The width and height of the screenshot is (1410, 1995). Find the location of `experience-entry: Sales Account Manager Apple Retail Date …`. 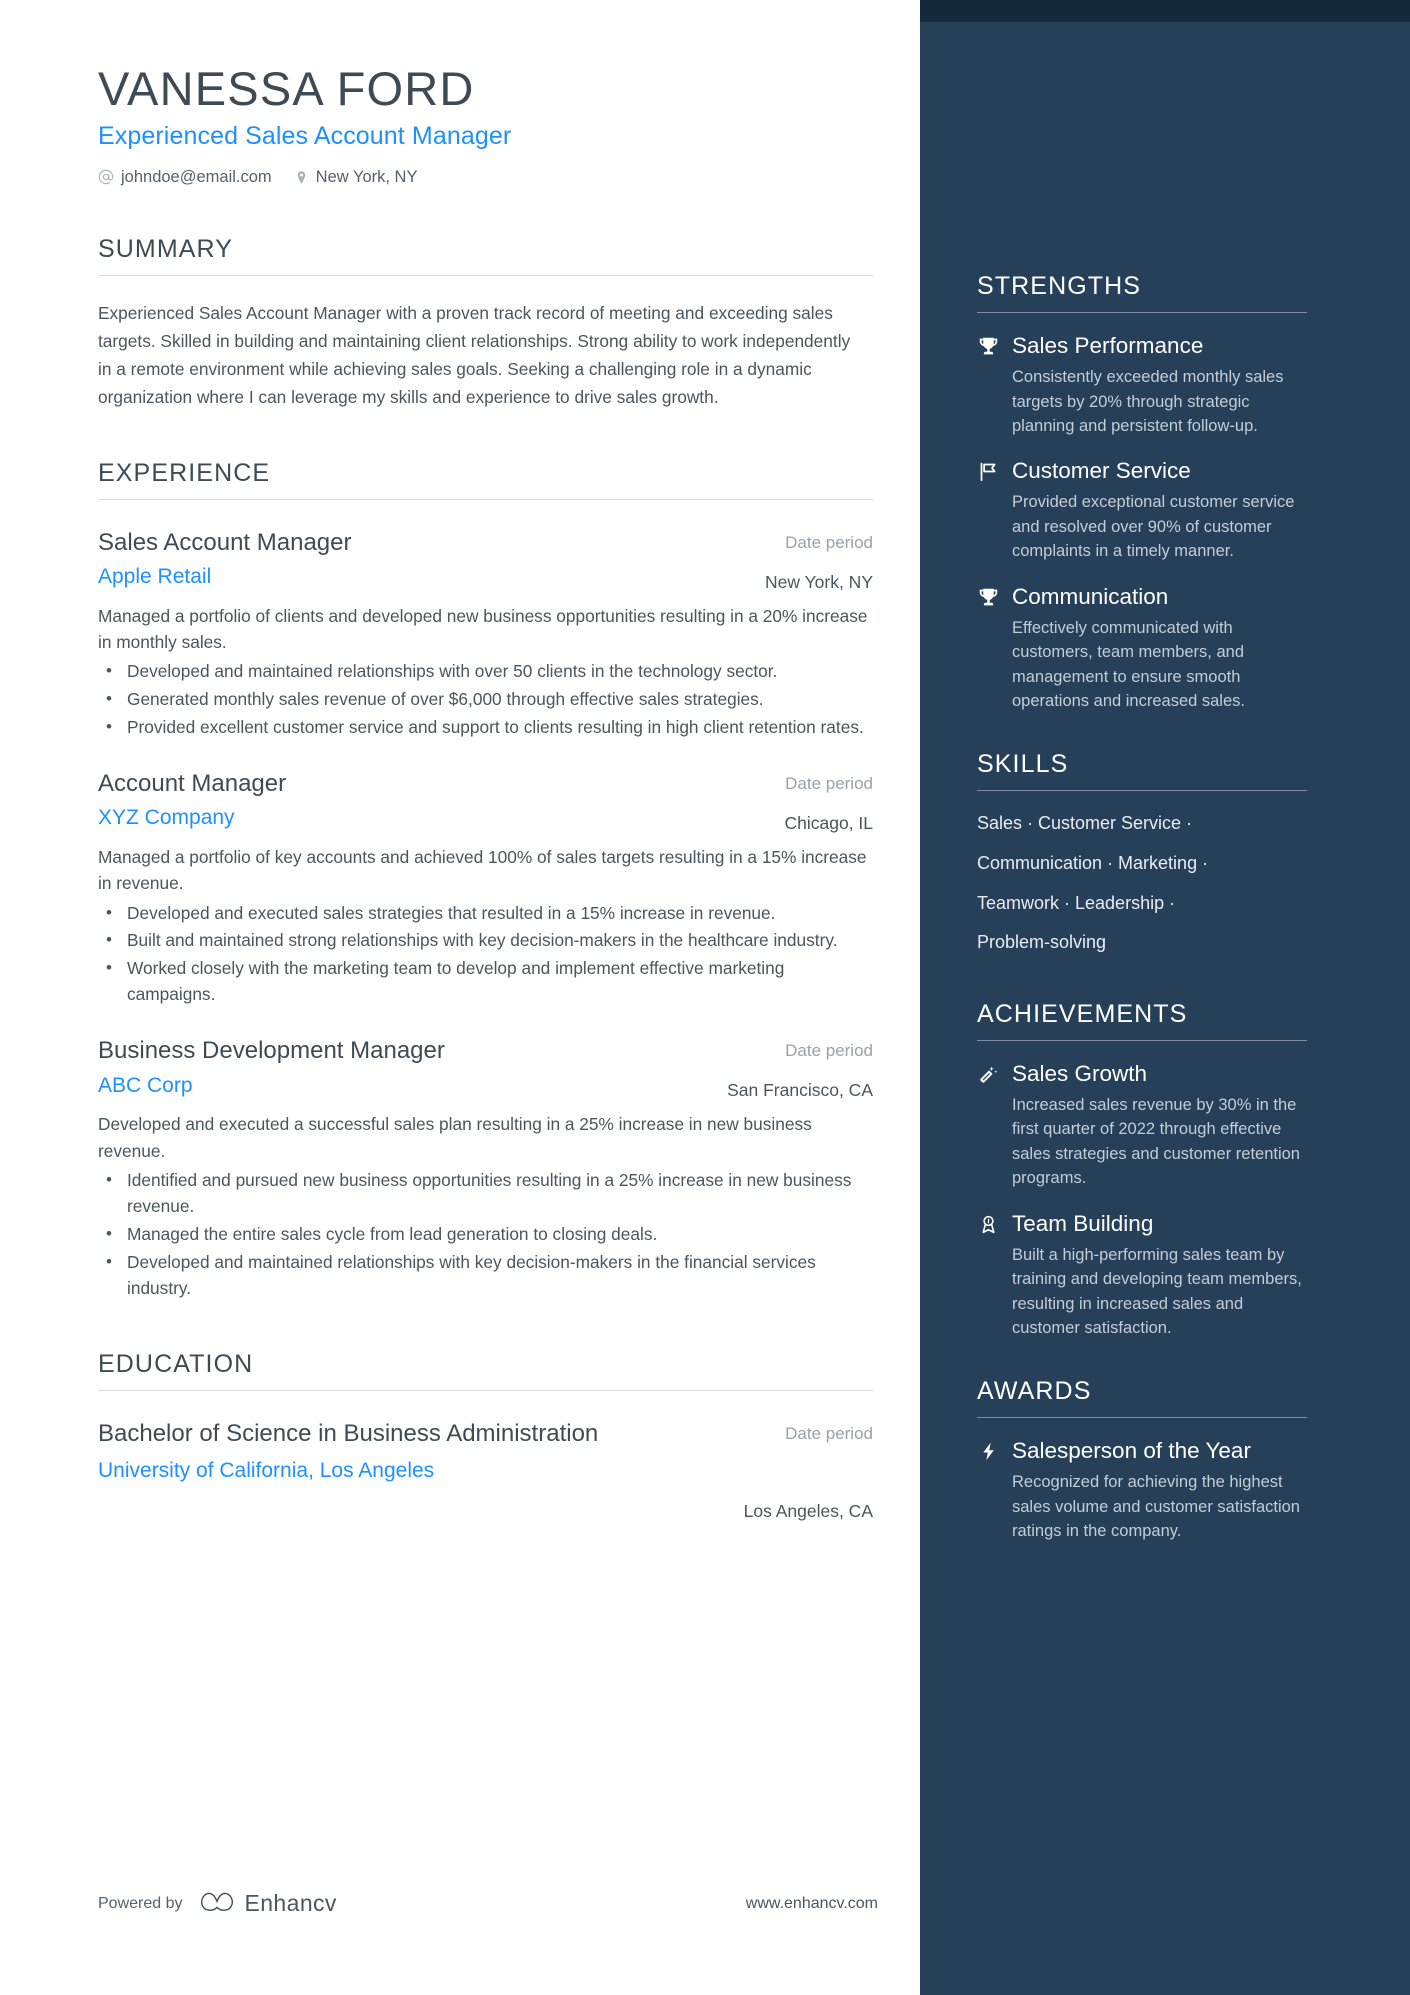

experience-entry: Sales Account Manager Apple Retail Date … is located at coordinates (485, 634).